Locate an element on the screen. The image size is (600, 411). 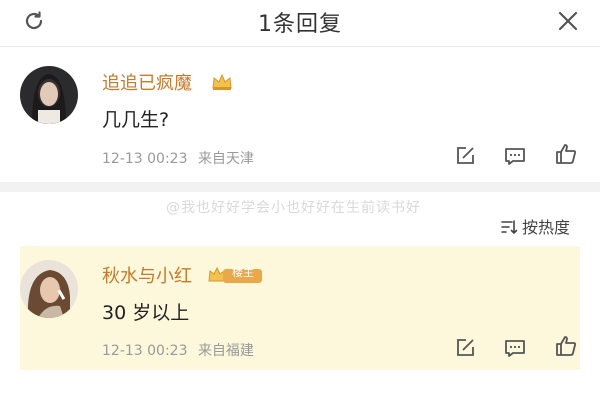
comment-meta: 12-13 00:23 来自福建 is located at coordinates (178, 350).